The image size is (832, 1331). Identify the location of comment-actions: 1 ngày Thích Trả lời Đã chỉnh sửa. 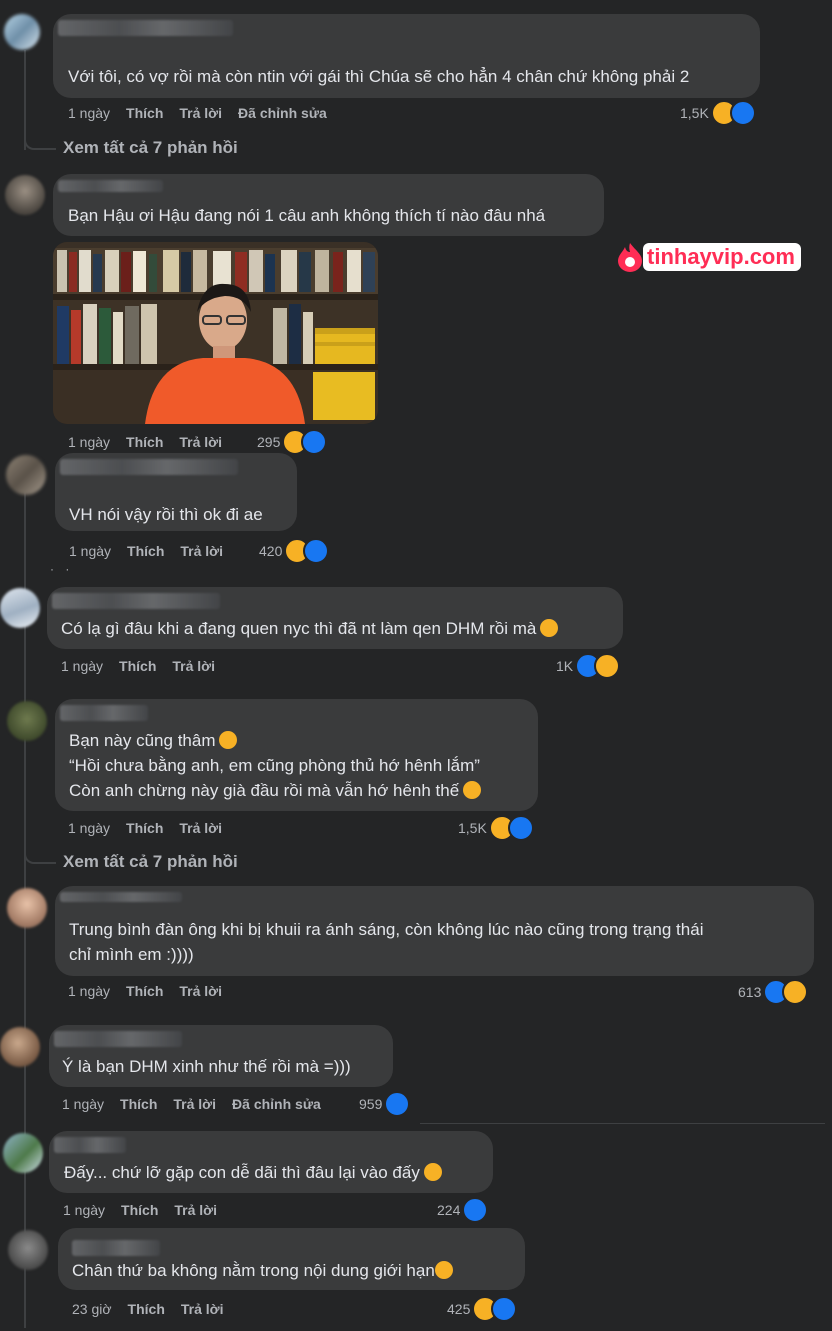
(205, 113).